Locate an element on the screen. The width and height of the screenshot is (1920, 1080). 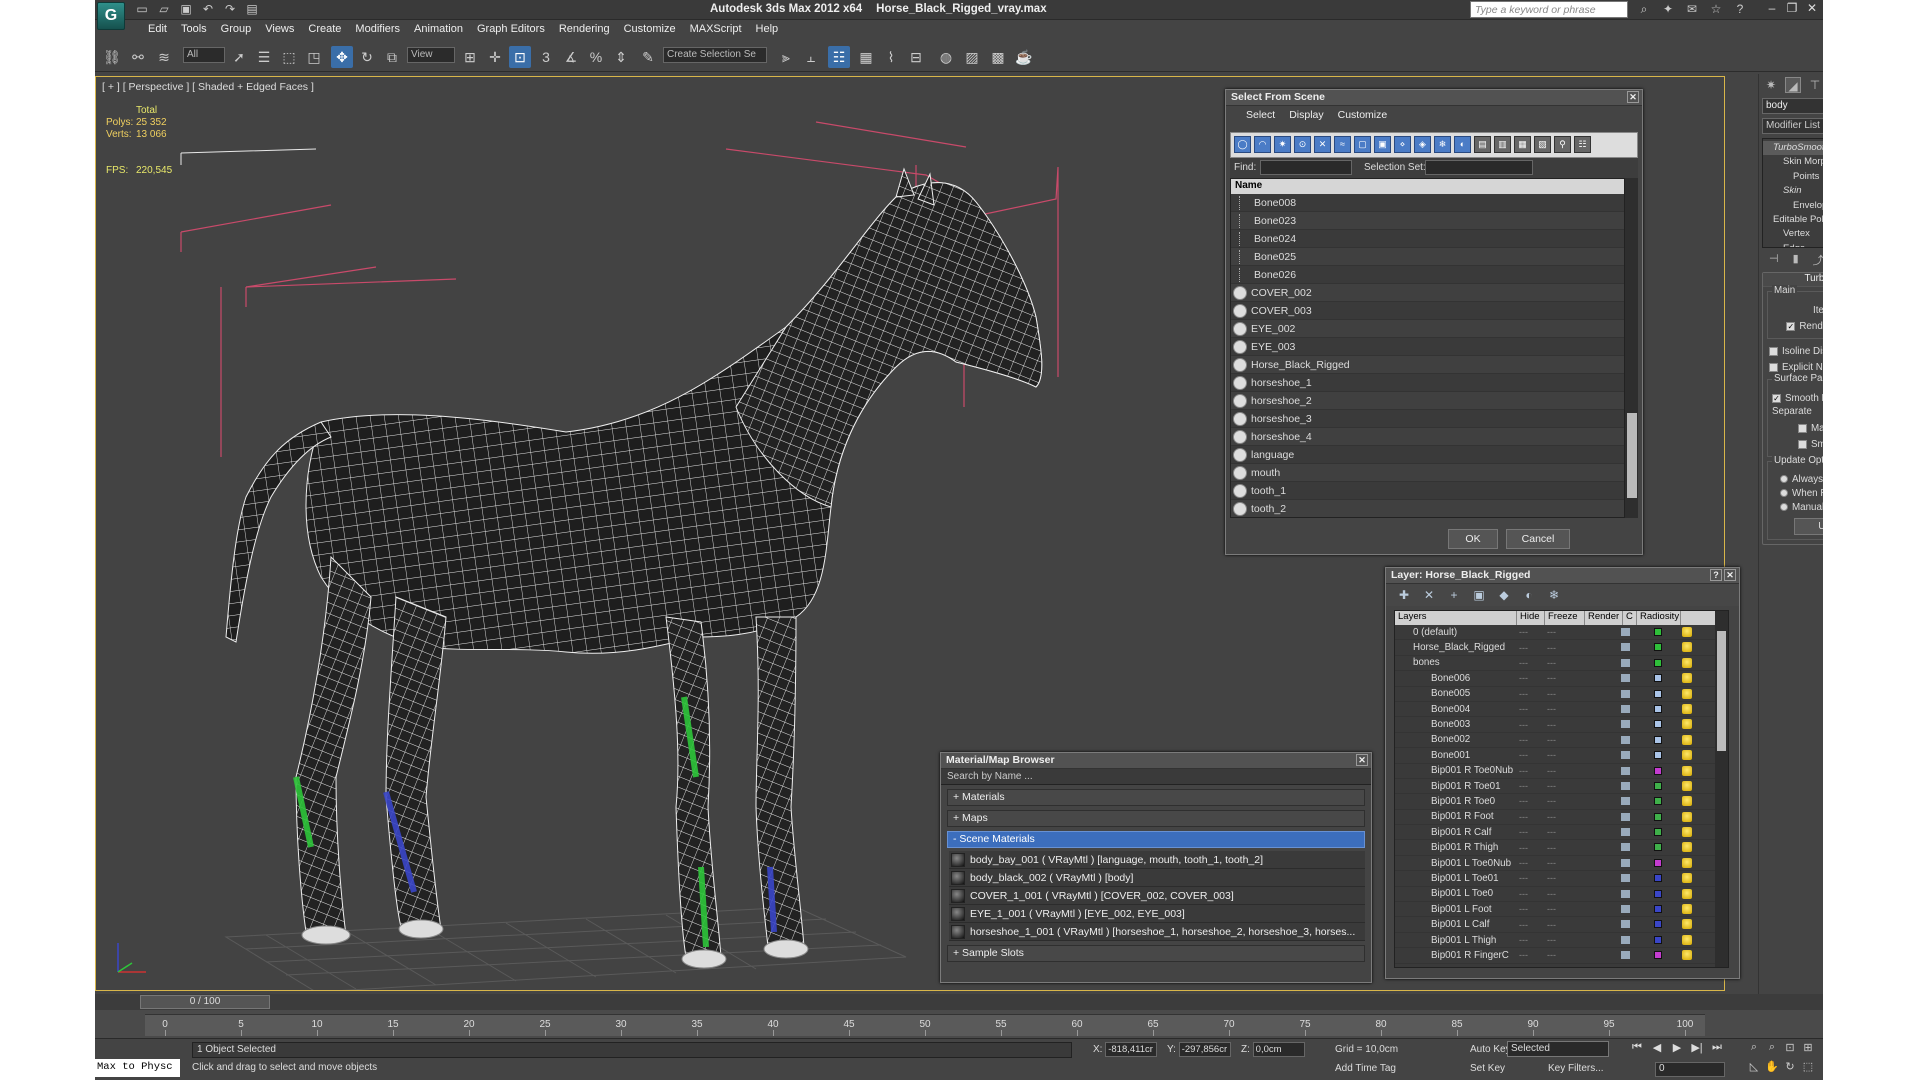
stack-item: Points is located at coordinates (1793, 177).